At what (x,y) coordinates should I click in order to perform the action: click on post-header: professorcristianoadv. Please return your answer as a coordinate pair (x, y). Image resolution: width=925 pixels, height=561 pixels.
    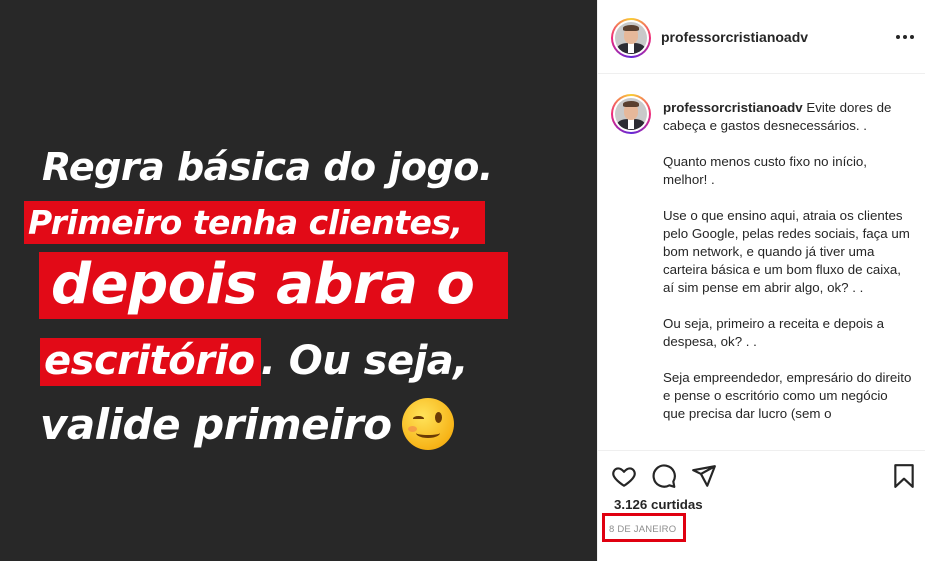
    Looking at the image, I should click on (761, 37).